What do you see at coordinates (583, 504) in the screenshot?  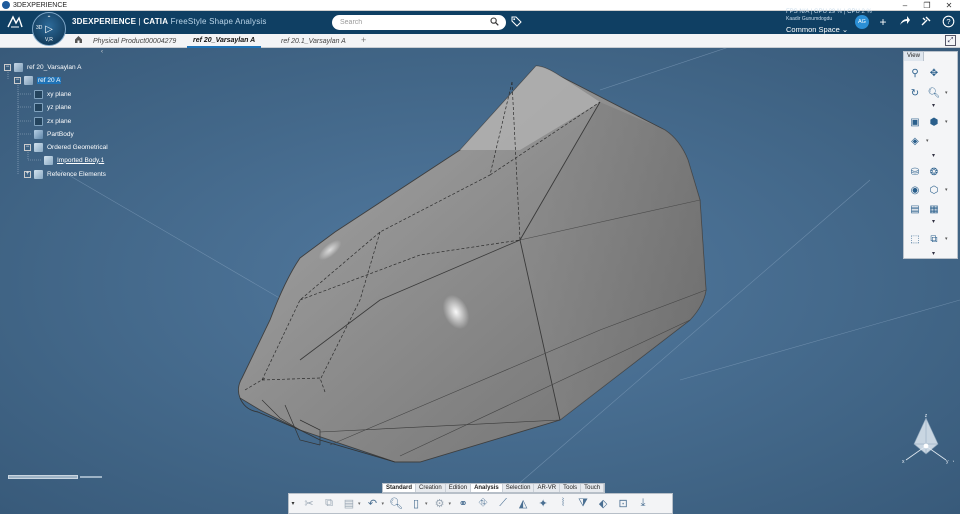 I see `draft-analysis-icon: ⧩` at bounding box center [583, 504].